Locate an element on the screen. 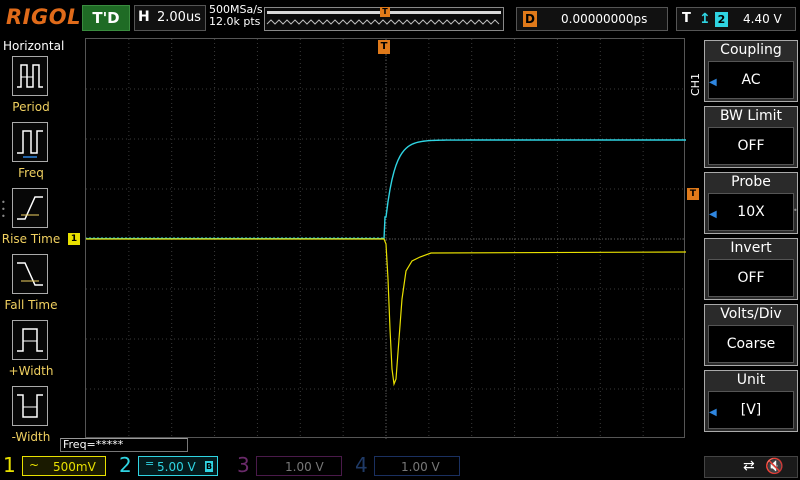  frequency-counter: Freq=***** is located at coordinates (124, 445).